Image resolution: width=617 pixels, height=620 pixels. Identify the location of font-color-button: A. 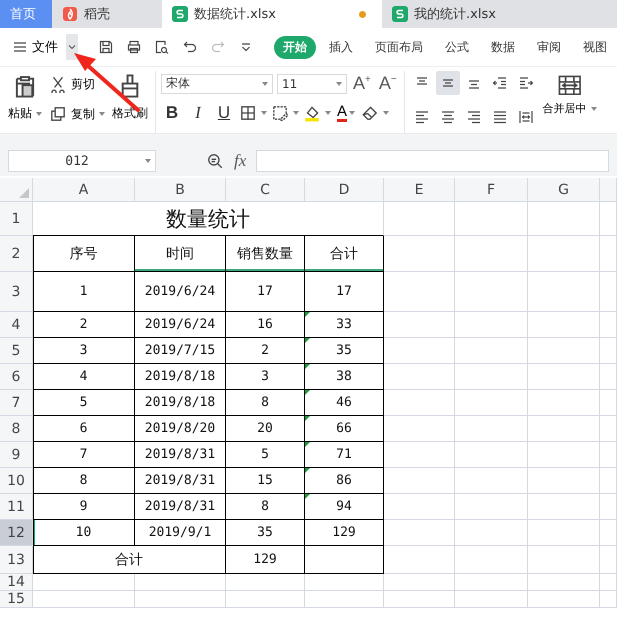
(346, 113).